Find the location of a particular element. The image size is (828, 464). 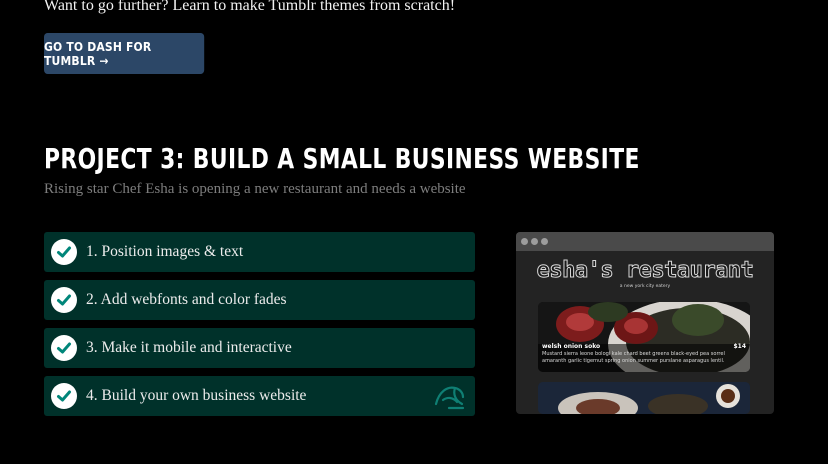

step-item-4: 4. Build your own business website is located at coordinates (259, 396).